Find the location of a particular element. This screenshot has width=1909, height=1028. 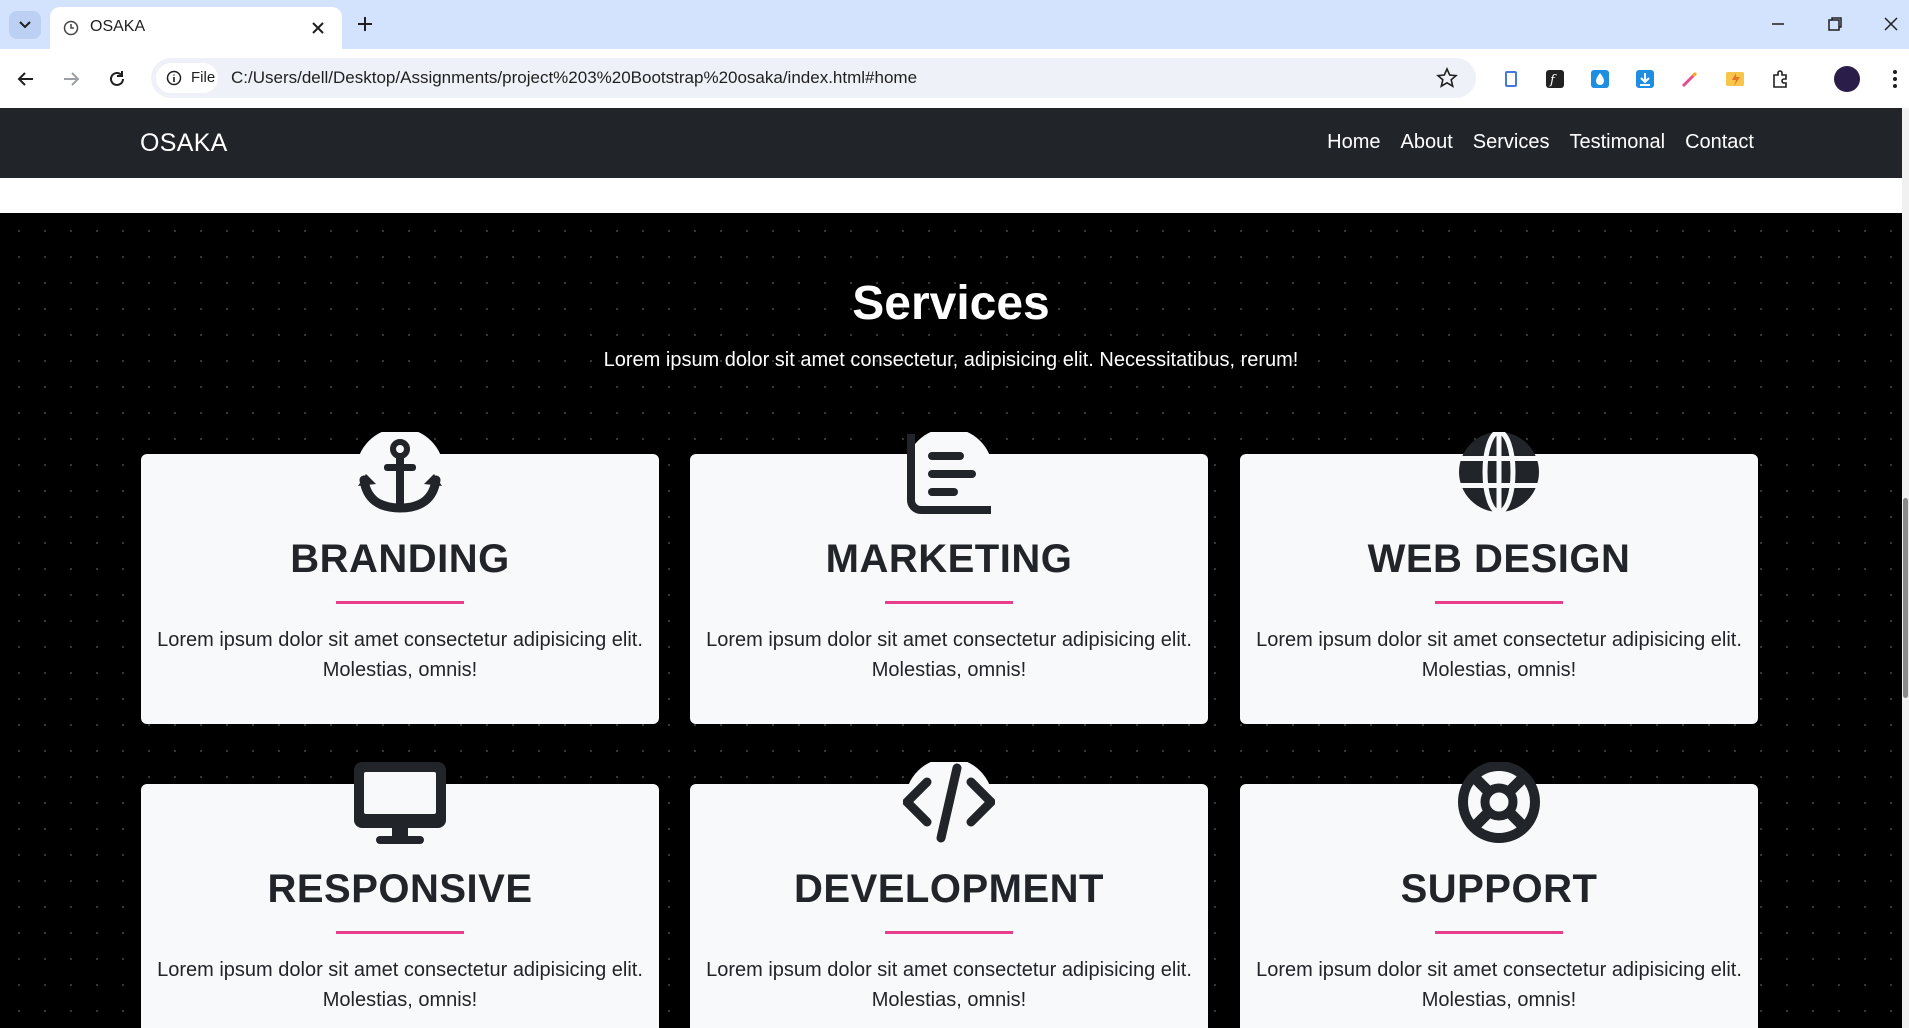

window-close-icon is located at coordinates (1891, 24).